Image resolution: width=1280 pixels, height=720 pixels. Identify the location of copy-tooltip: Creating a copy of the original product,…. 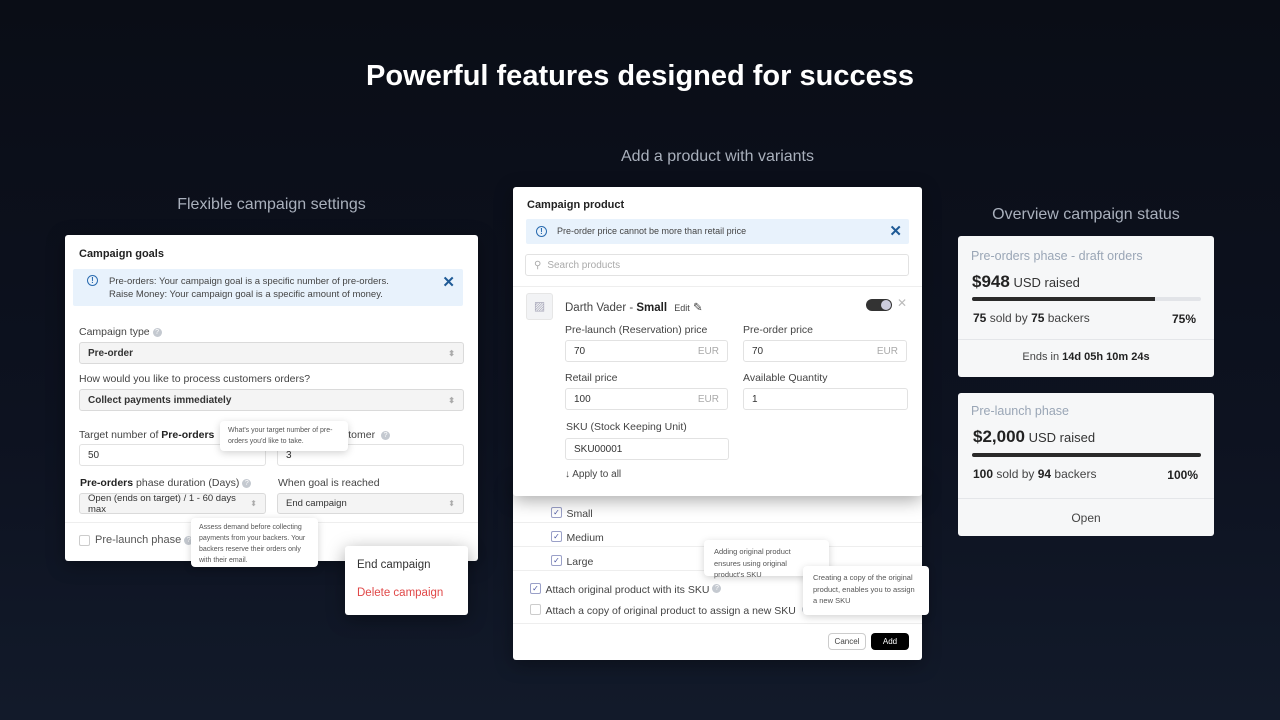
(866, 590).